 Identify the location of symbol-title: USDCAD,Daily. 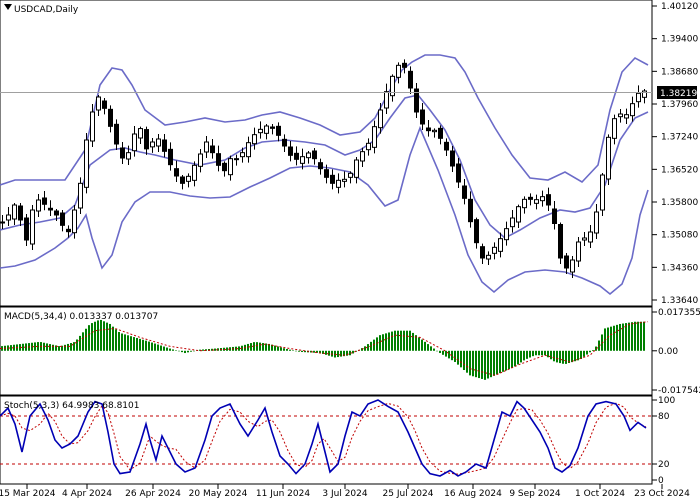
(46, 10).